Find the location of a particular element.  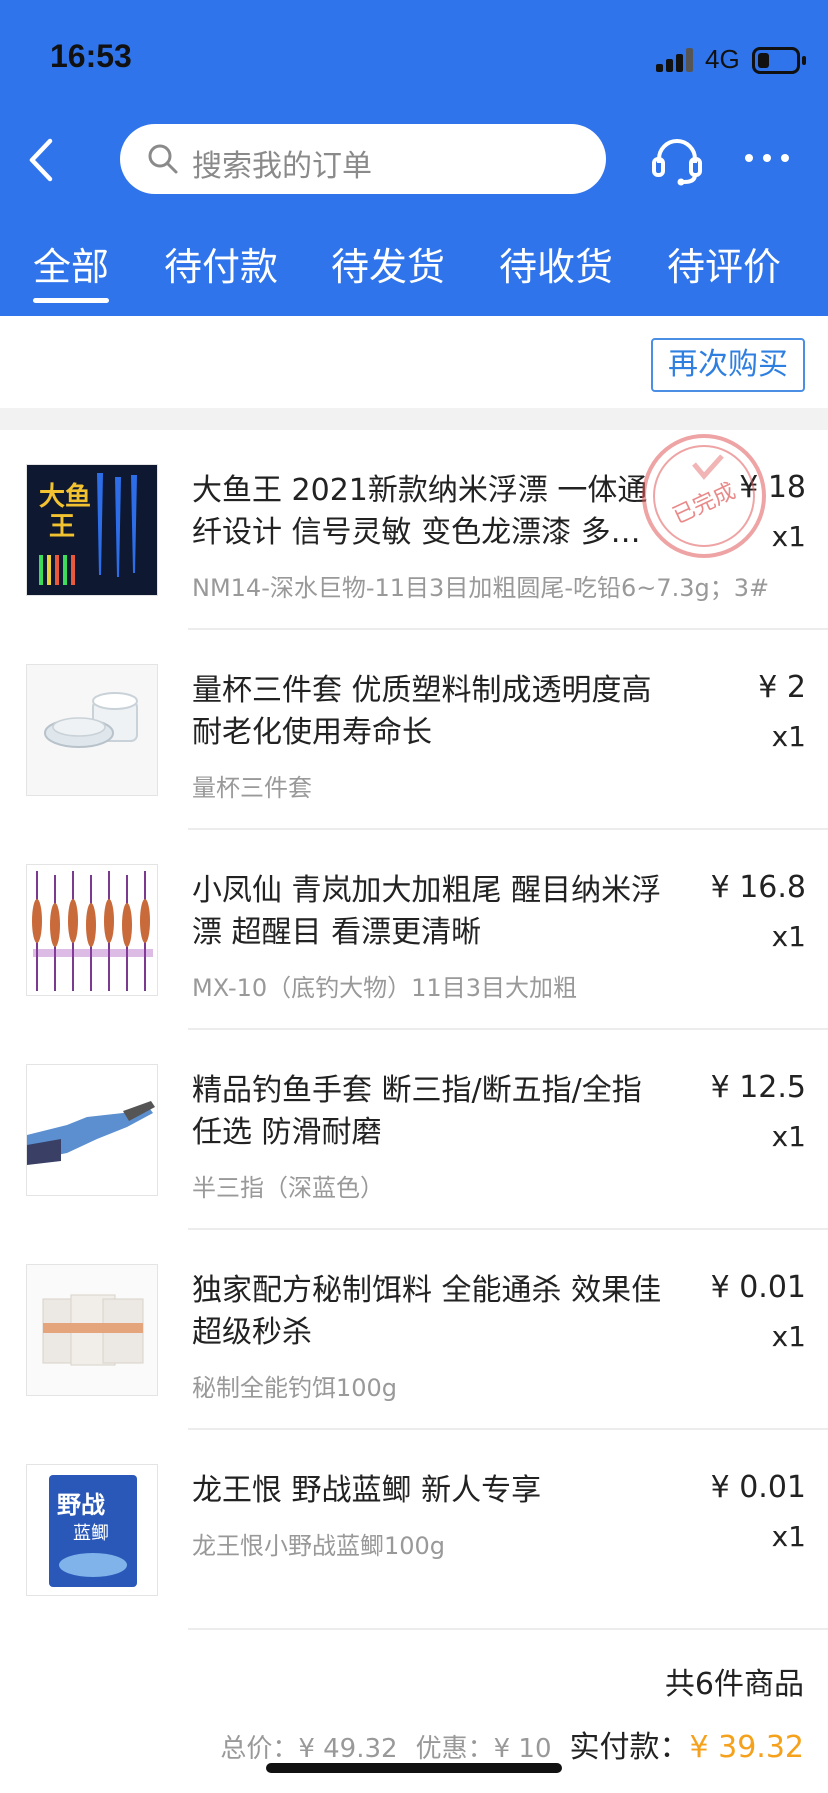

battery-icon is located at coordinates (779, 60).